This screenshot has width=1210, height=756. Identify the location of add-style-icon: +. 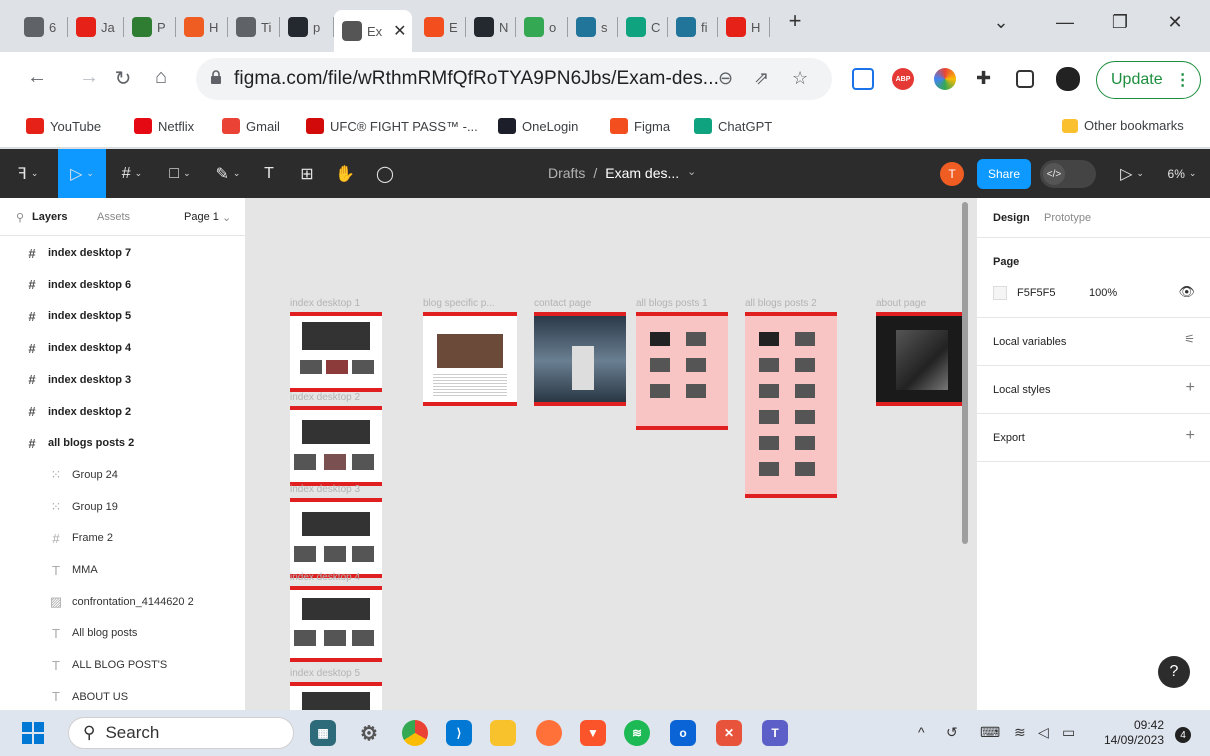
(1190, 388).